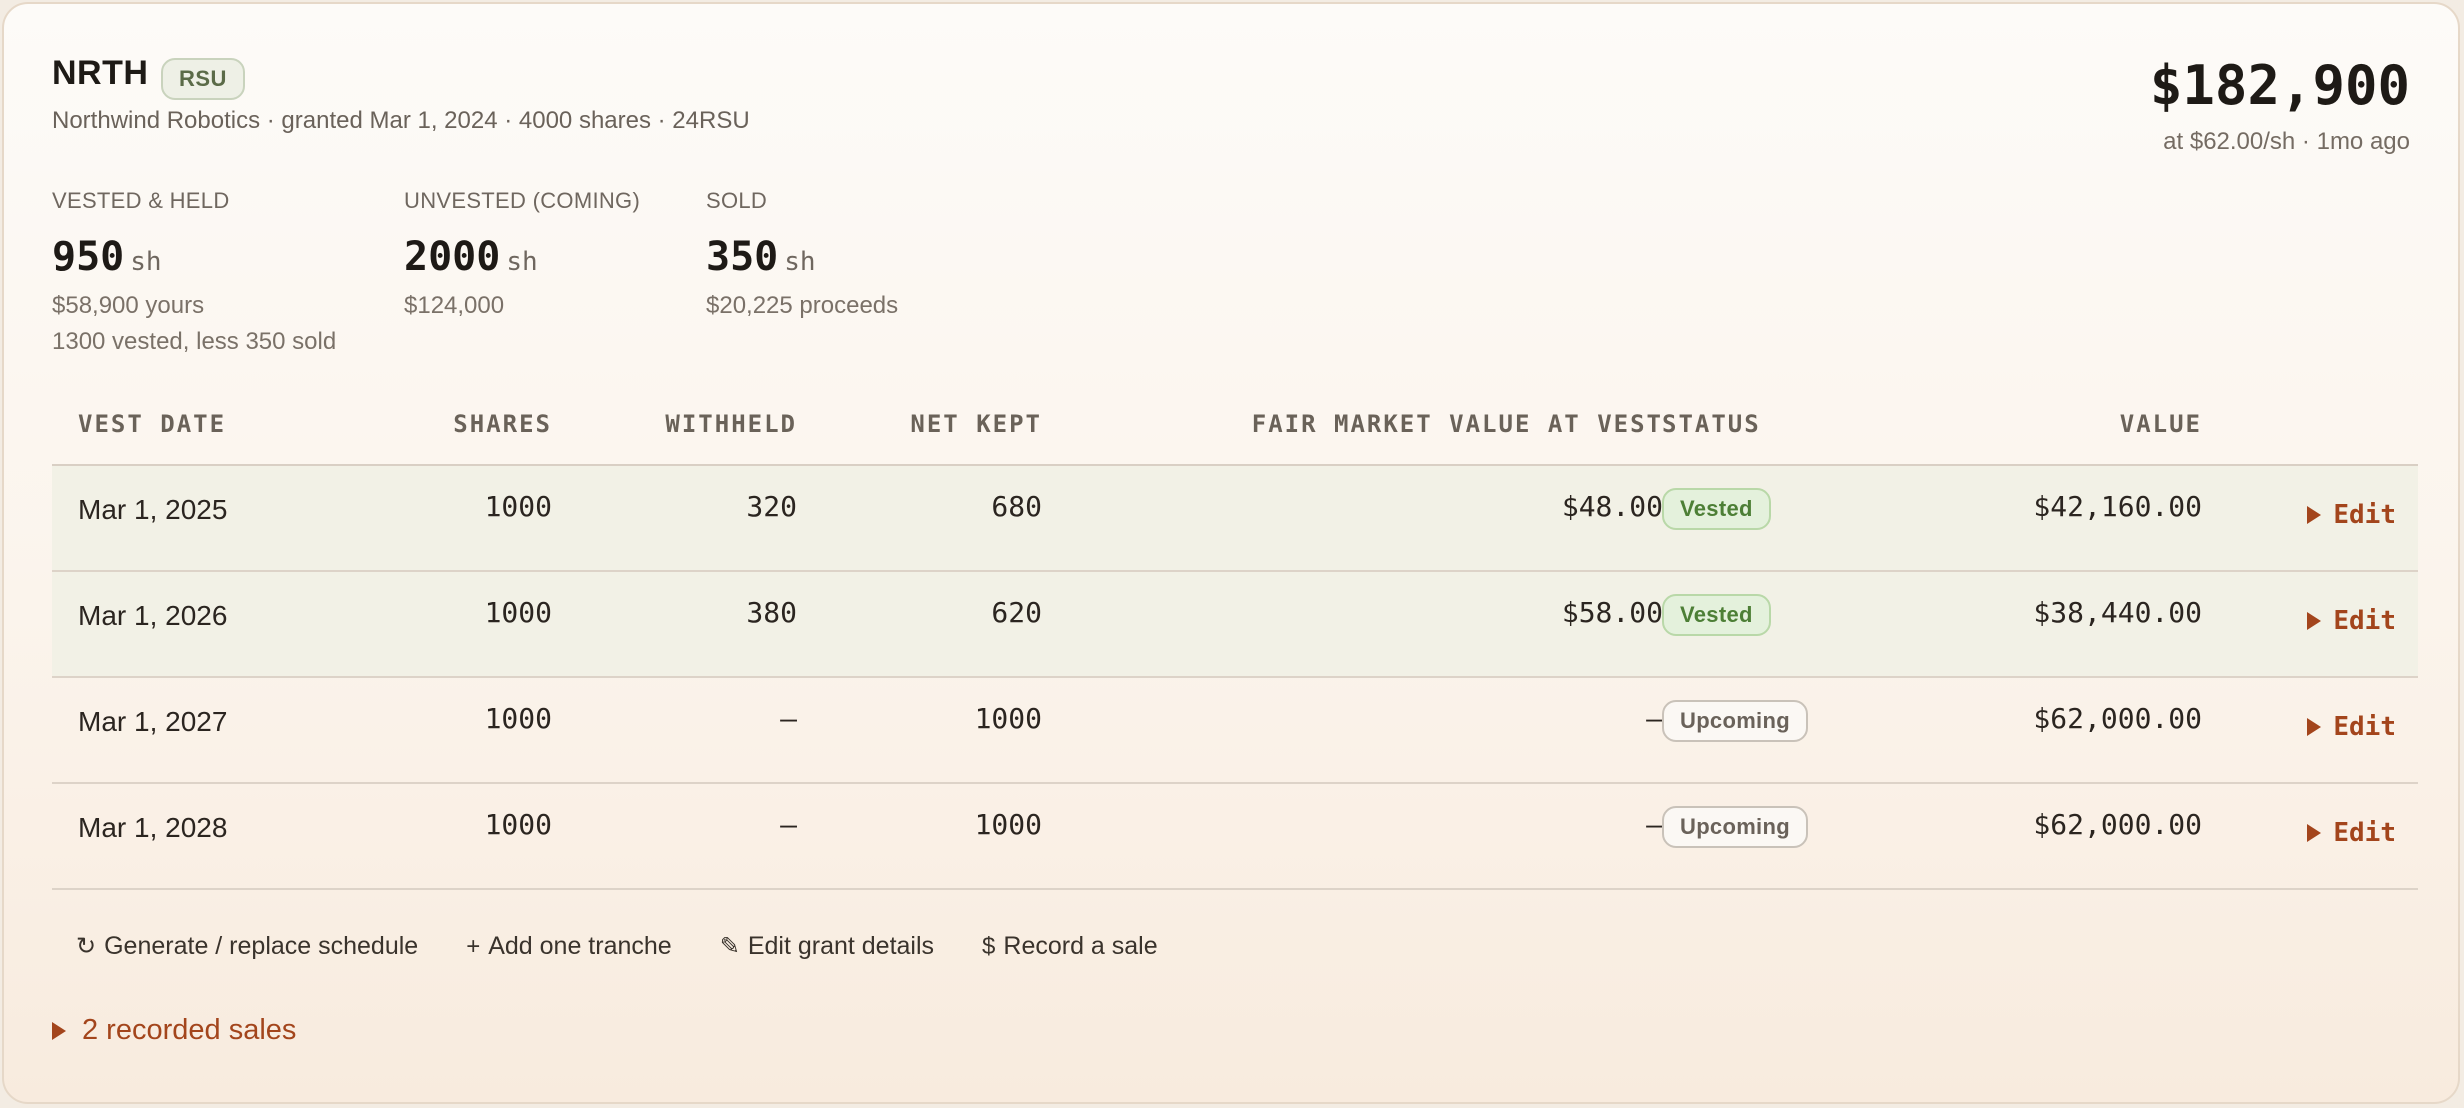 The height and width of the screenshot is (1108, 2464). Describe the element at coordinates (1711, 424) in the screenshot. I see `header-status: STATUS` at that location.